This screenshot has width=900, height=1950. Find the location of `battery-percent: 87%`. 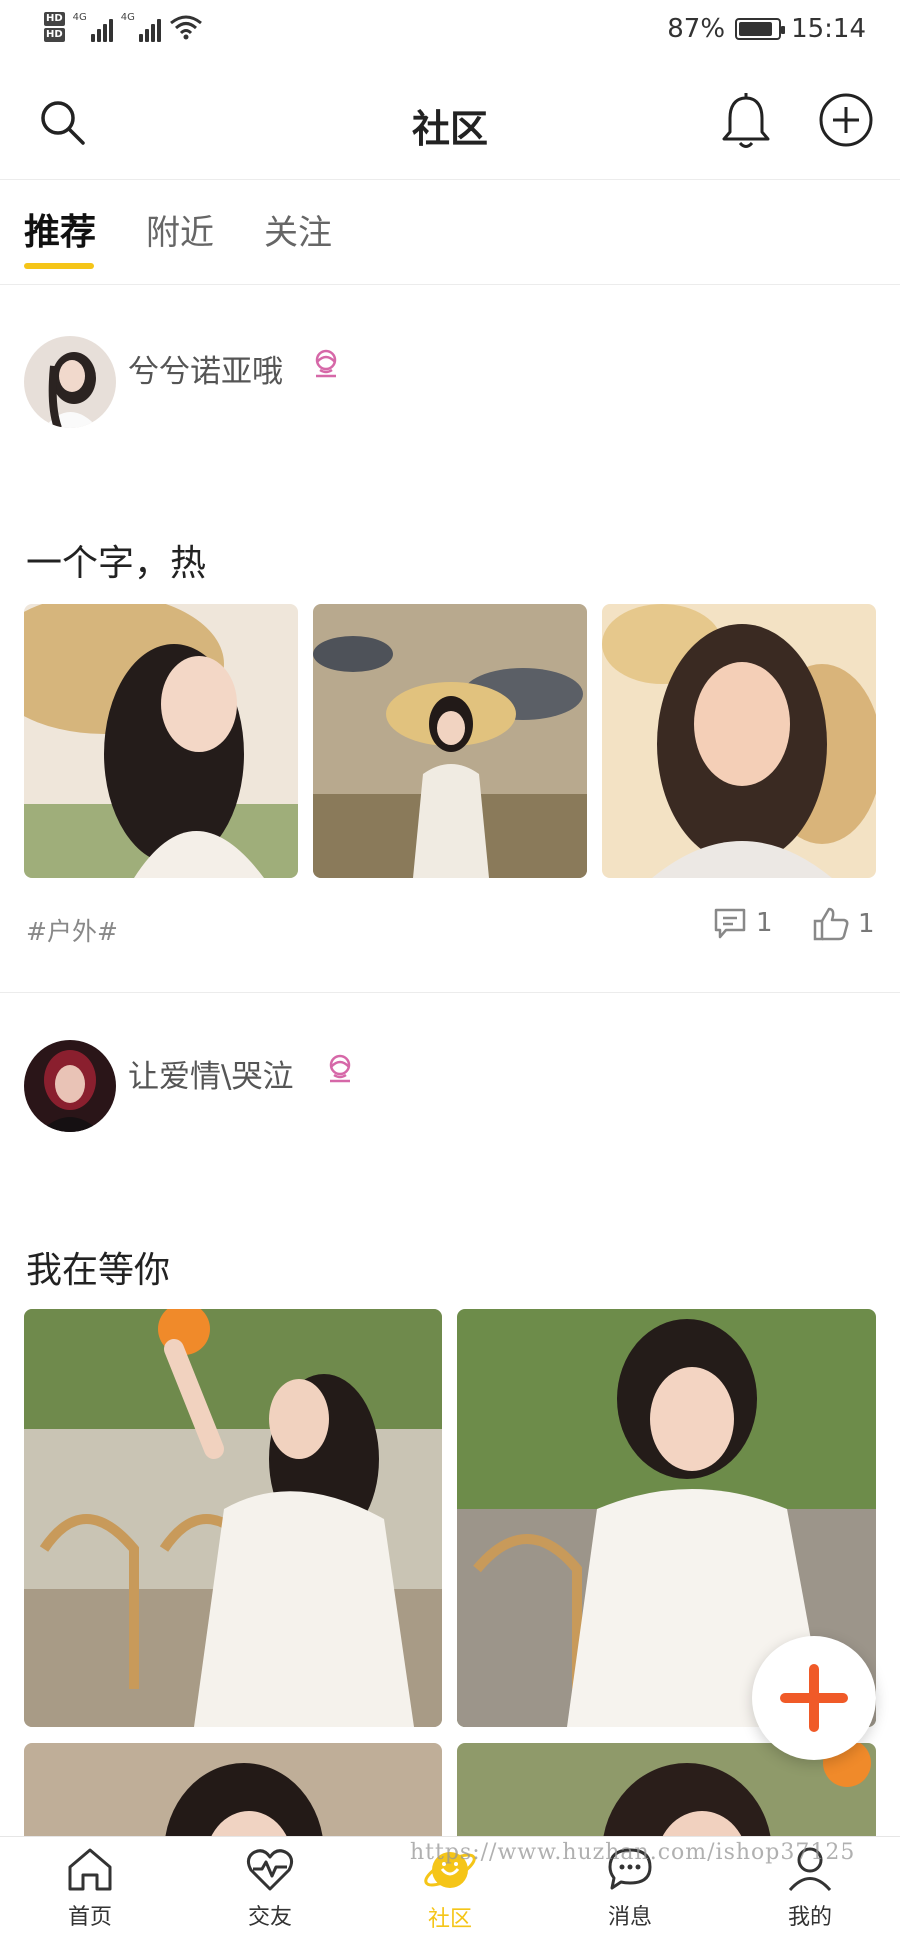

battery-percent: 87% is located at coordinates (696, 29).